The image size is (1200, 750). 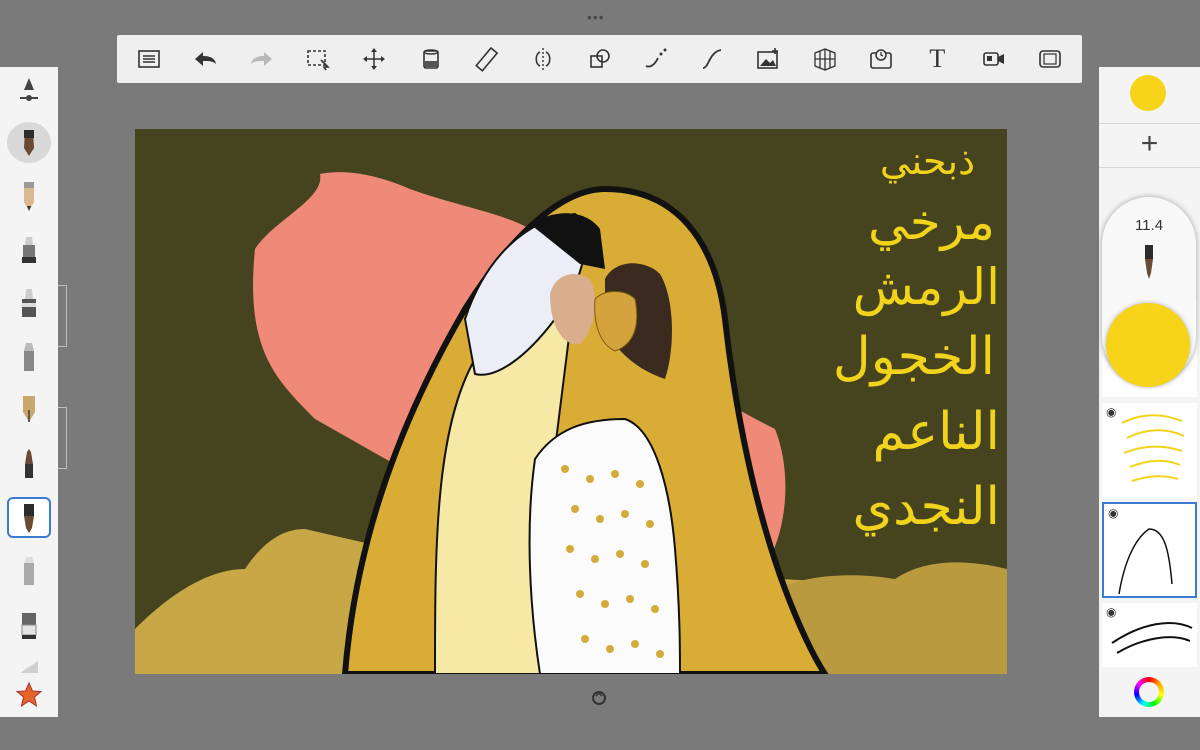 I want to click on transform-button, so click(x=374, y=59).